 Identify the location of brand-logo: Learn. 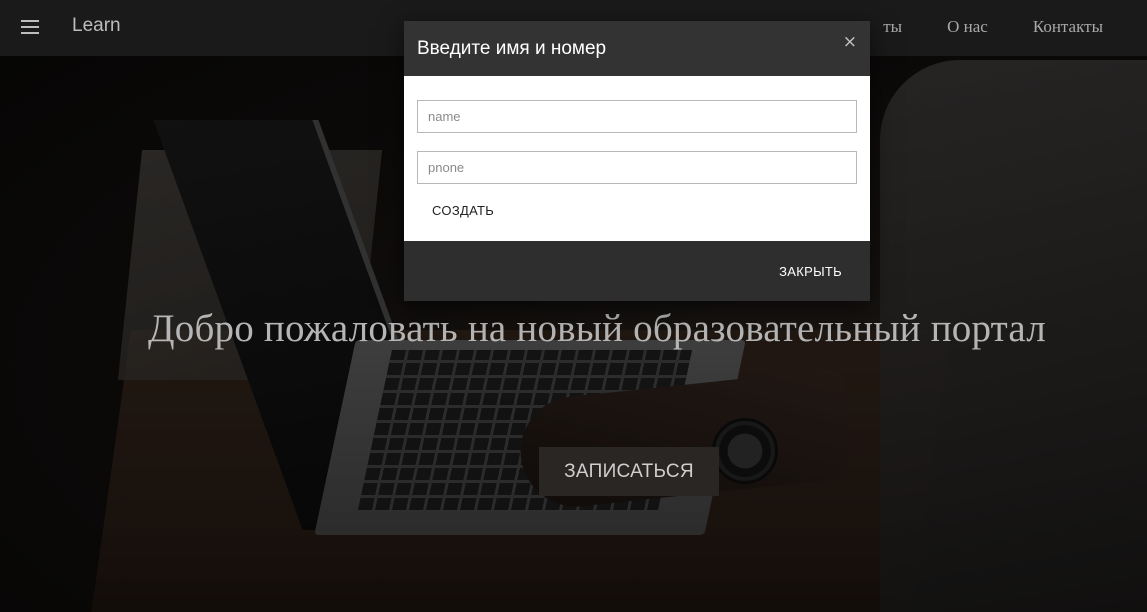
(96, 26).